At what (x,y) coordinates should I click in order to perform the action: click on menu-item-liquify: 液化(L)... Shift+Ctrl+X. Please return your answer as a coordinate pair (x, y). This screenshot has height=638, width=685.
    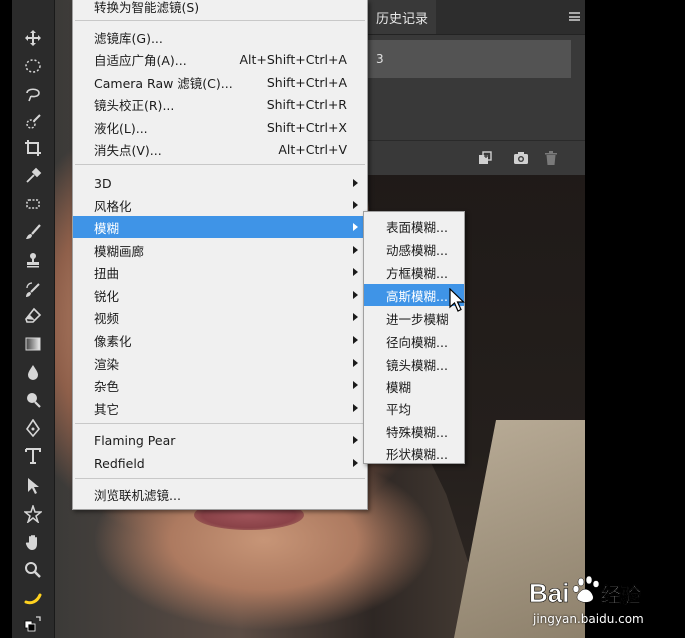
    Looking at the image, I should click on (220, 127).